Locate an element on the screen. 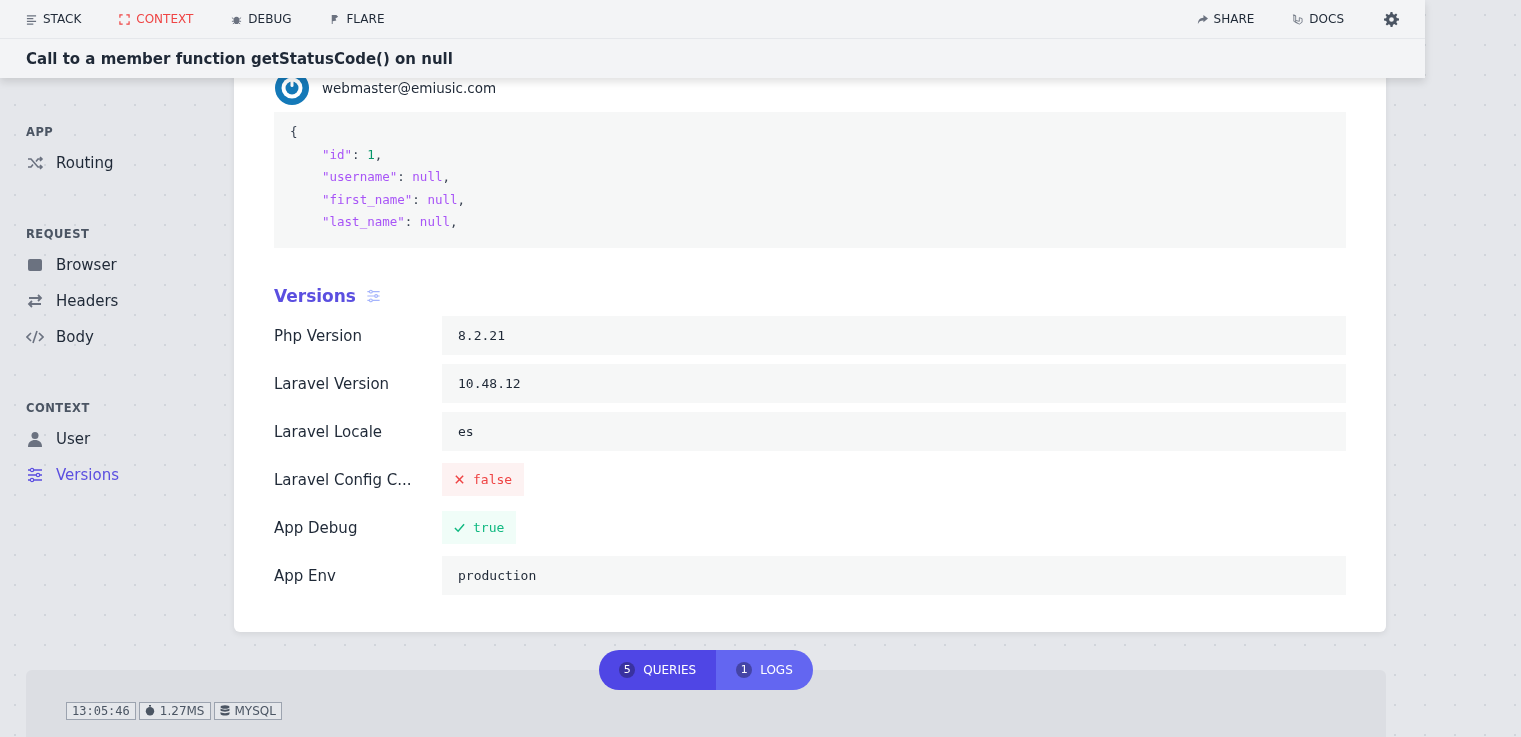 The width and height of the screenshot is (1521, 737). swap-icon is located at coordinates (35, 301).